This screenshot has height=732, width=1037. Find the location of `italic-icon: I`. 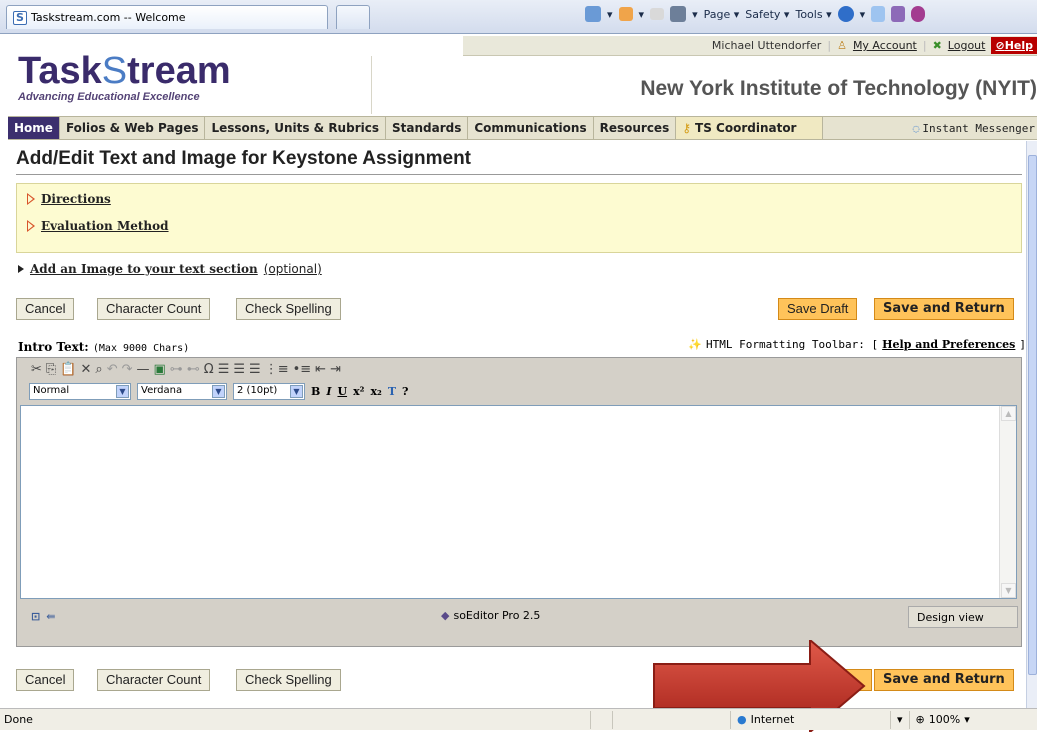

italic-icon: I is located at coordinates (328, 391).